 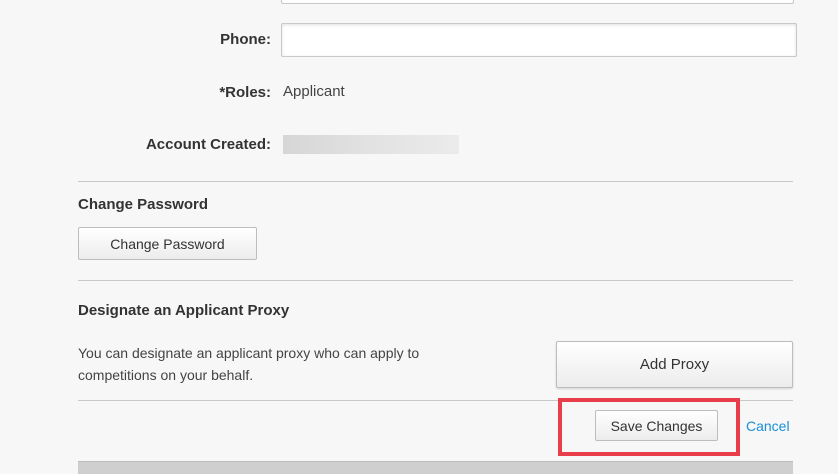 I want to click on change-password-title: Change Password, so click(x=143, y=204).